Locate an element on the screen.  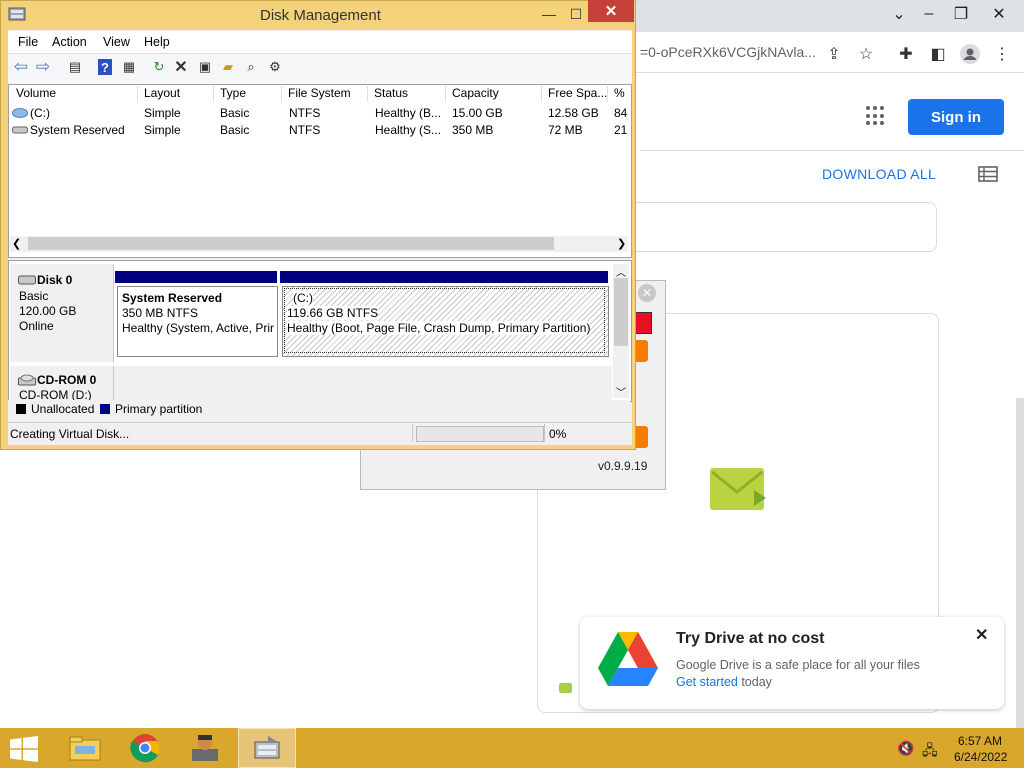
menu-action: Action is located at coordinates (69, 42).